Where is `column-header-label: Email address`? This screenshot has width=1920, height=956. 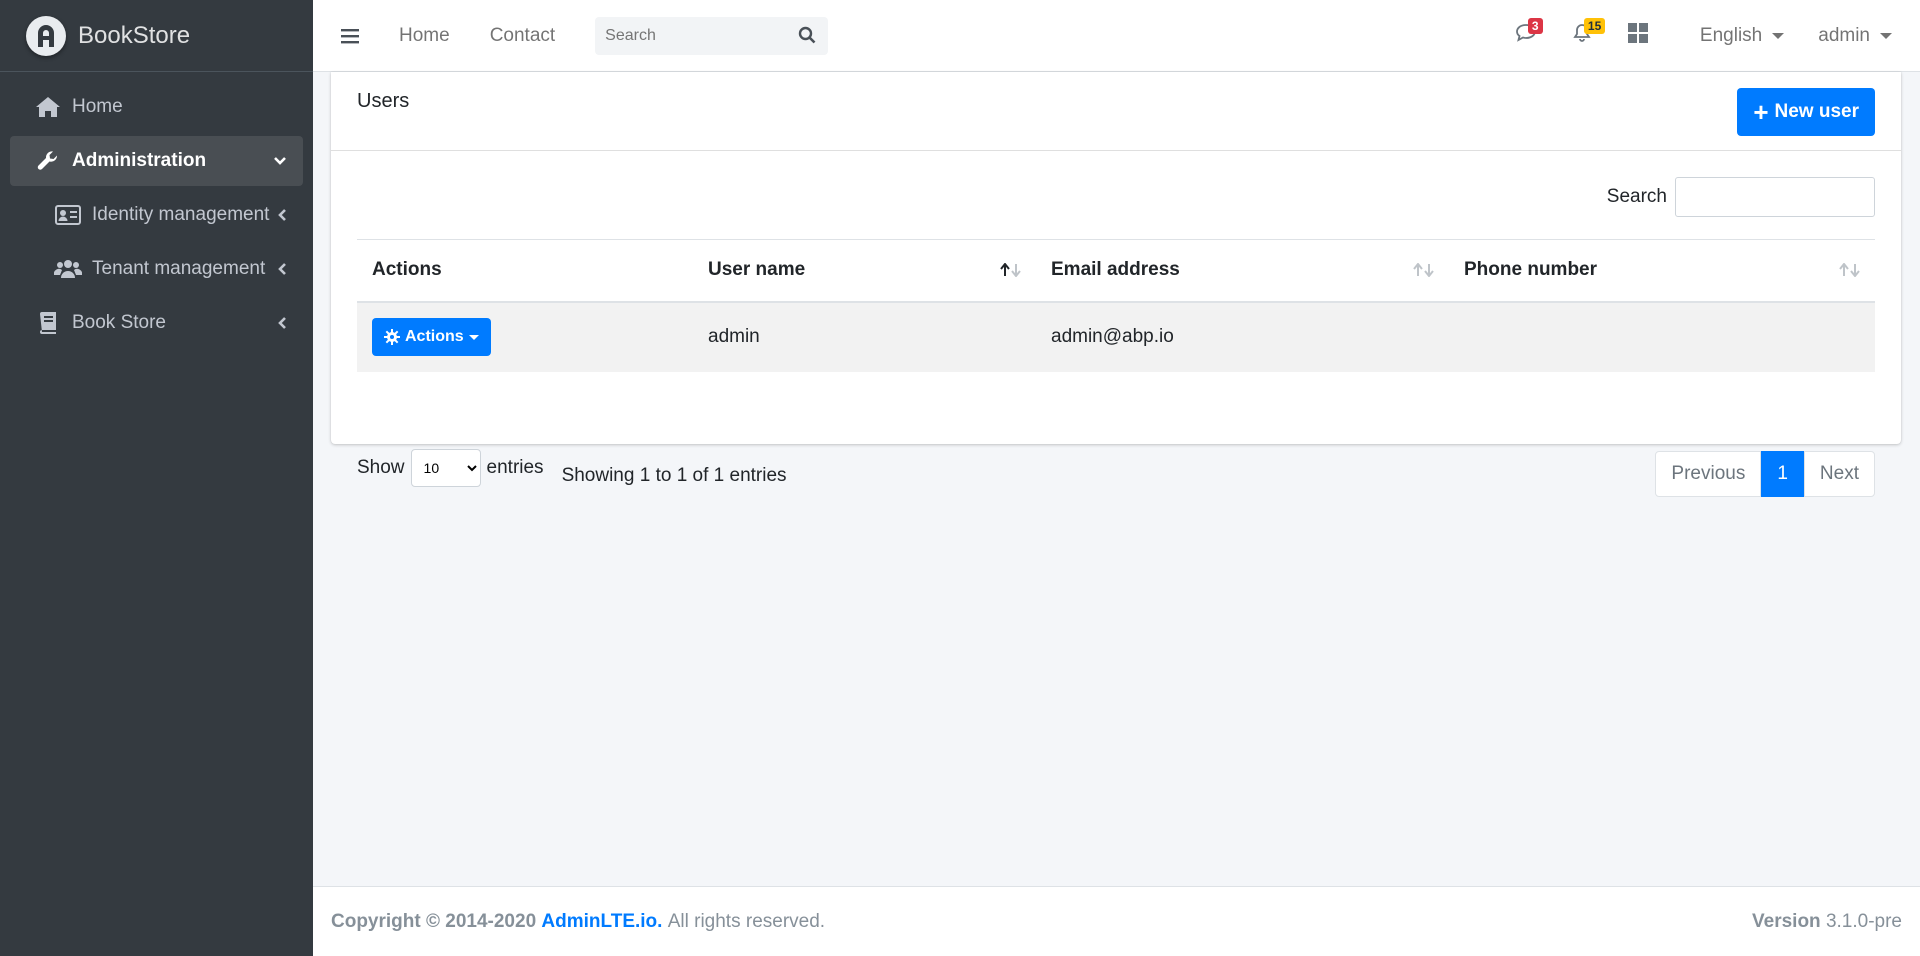
column-header-label: Email address is located at coordinates (1115, 270).